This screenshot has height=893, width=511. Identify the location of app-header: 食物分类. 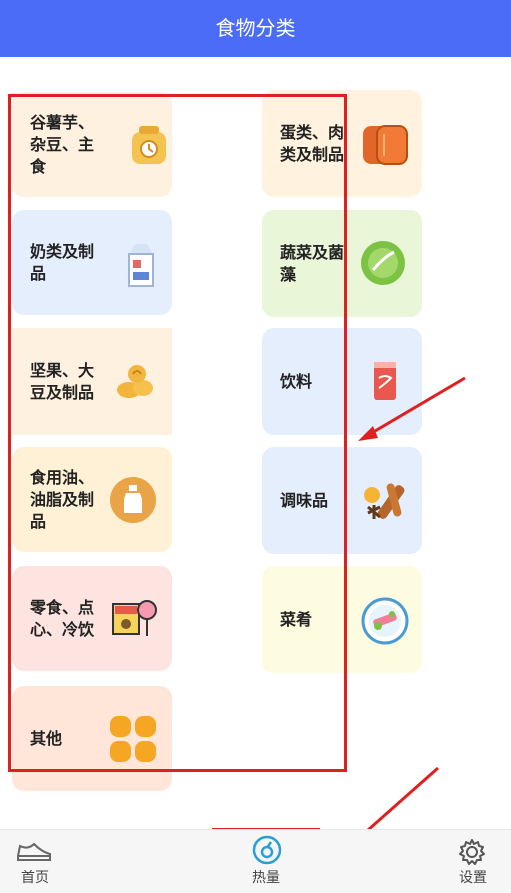
(255, 28).